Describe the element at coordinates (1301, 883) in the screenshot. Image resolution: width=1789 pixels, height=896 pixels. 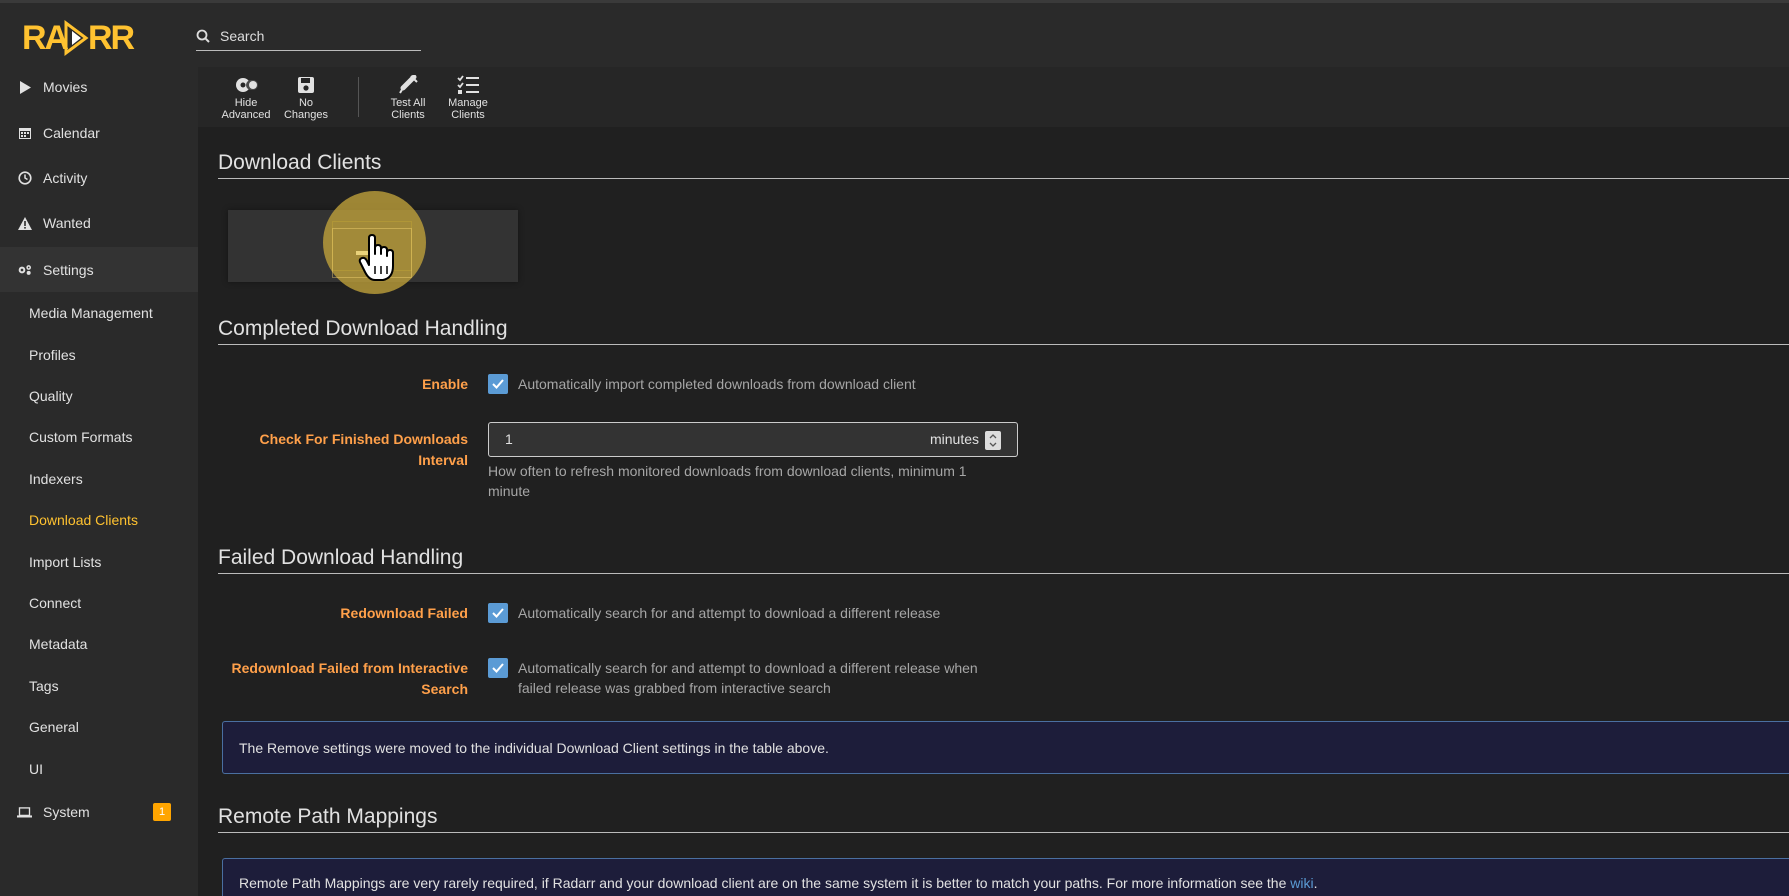
I see `wiki-link: wiki` at that location.